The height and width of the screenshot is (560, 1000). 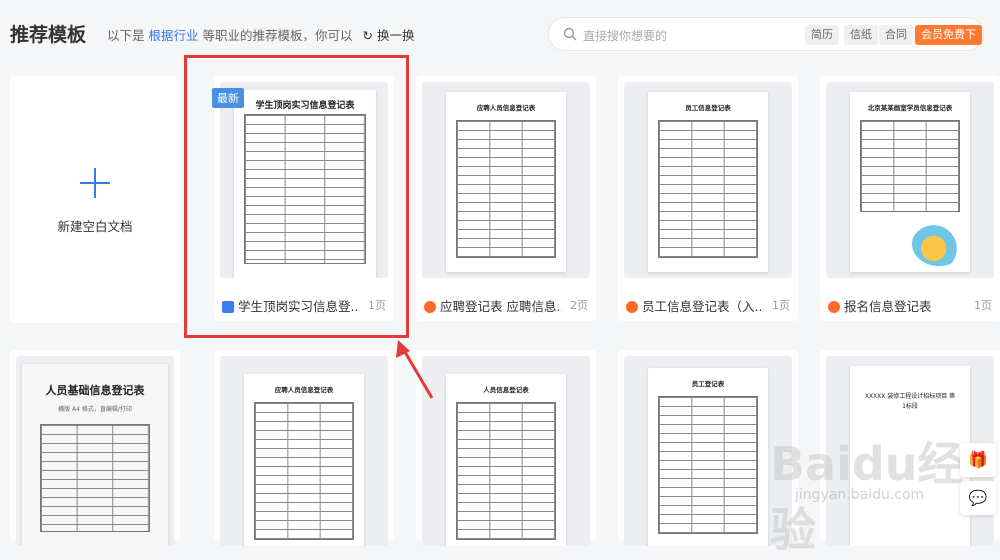 I want to click on page-count: 2页, so click(x=579, y=305).